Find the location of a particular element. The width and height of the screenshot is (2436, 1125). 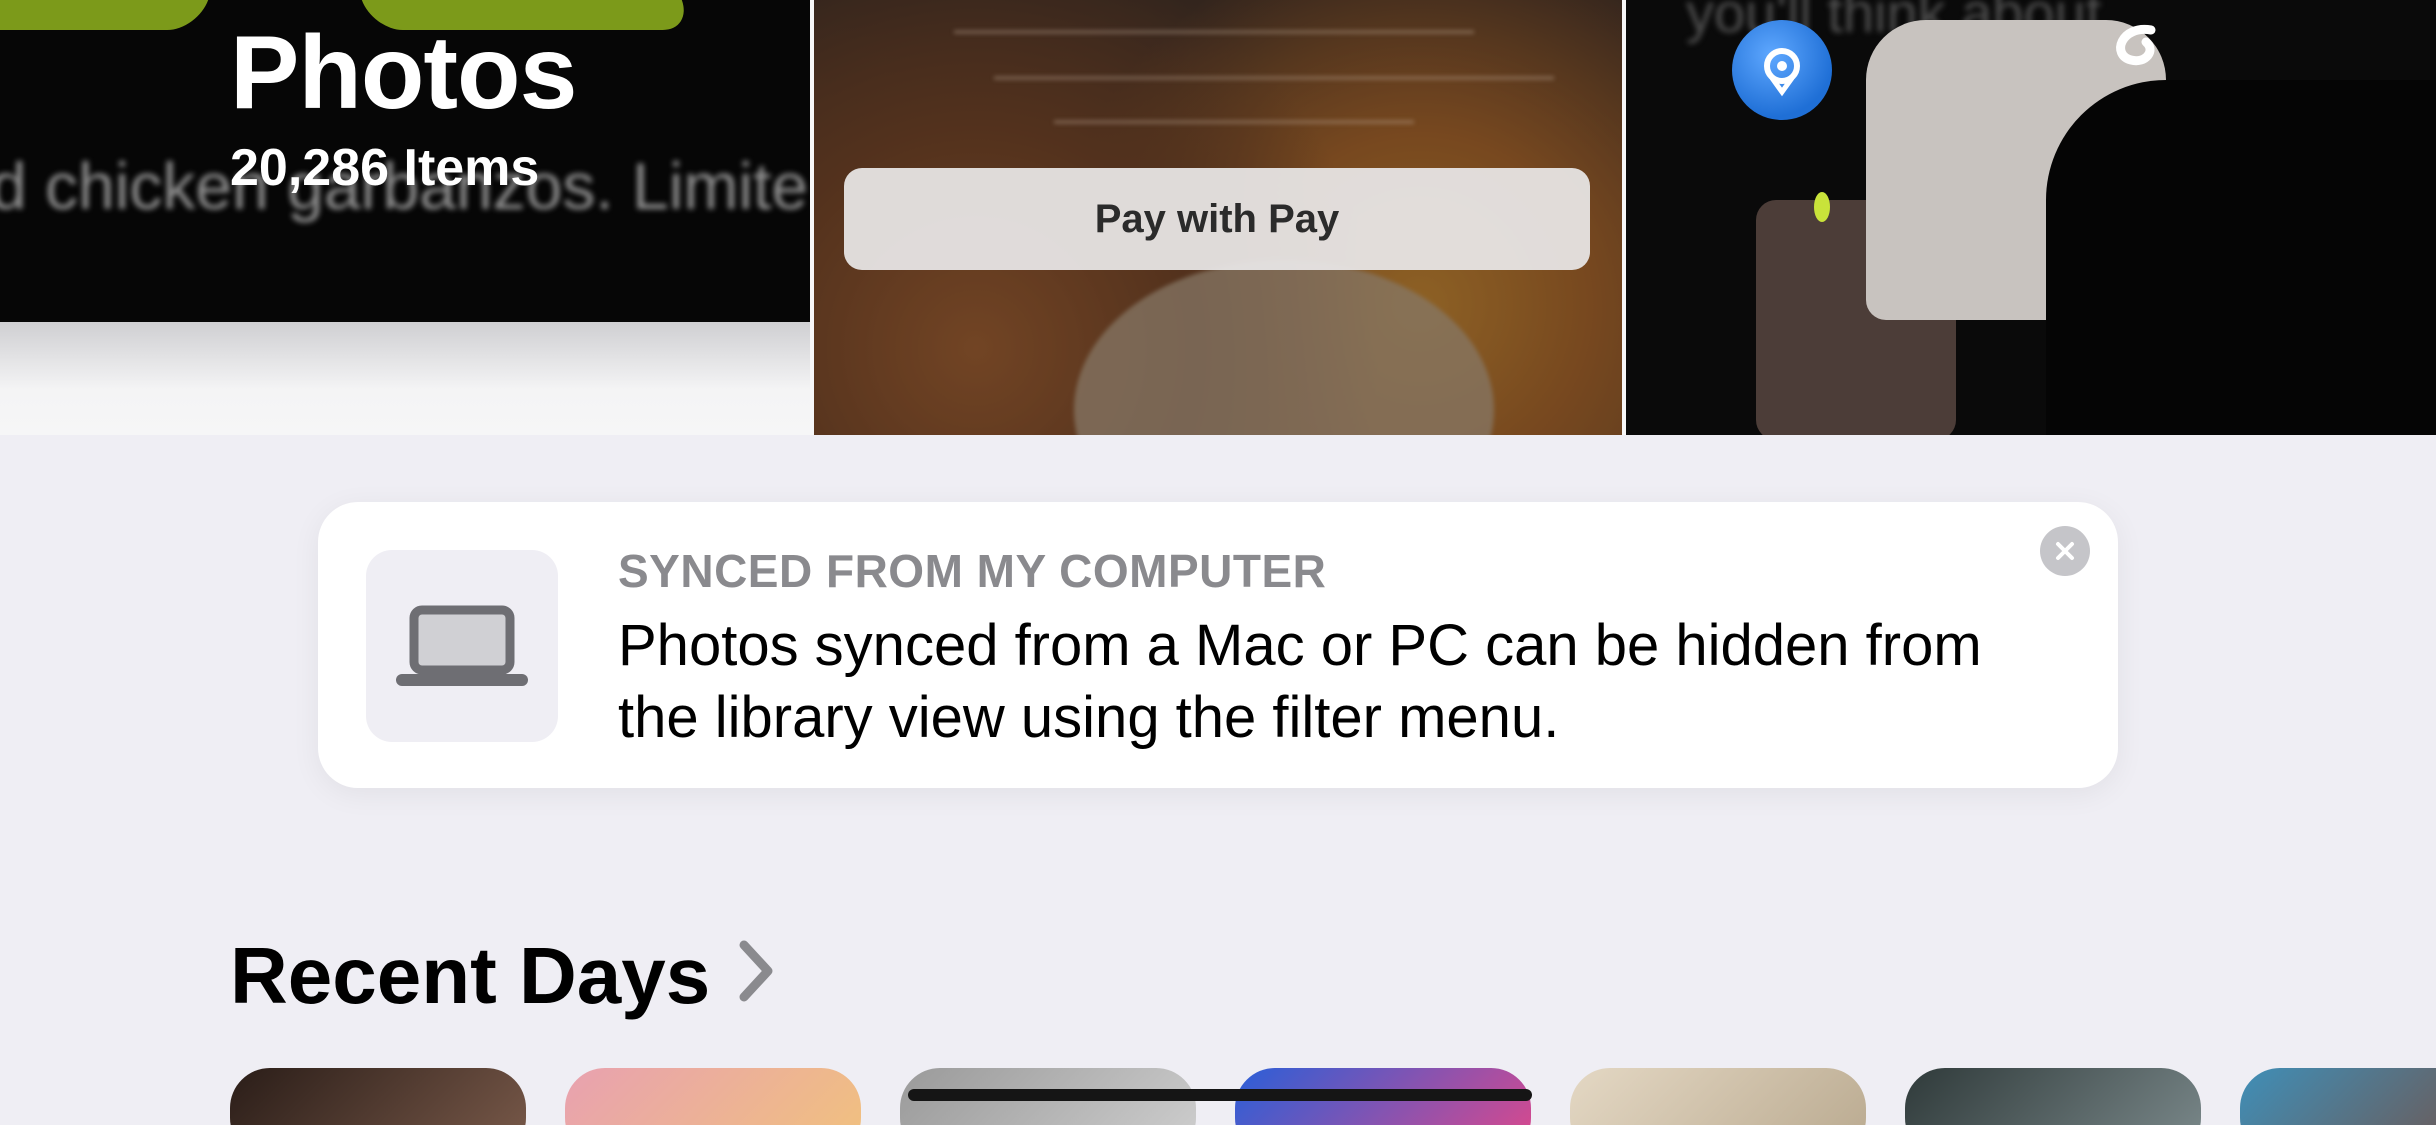

chevron-right-icon is located at coordinates (756, 976).